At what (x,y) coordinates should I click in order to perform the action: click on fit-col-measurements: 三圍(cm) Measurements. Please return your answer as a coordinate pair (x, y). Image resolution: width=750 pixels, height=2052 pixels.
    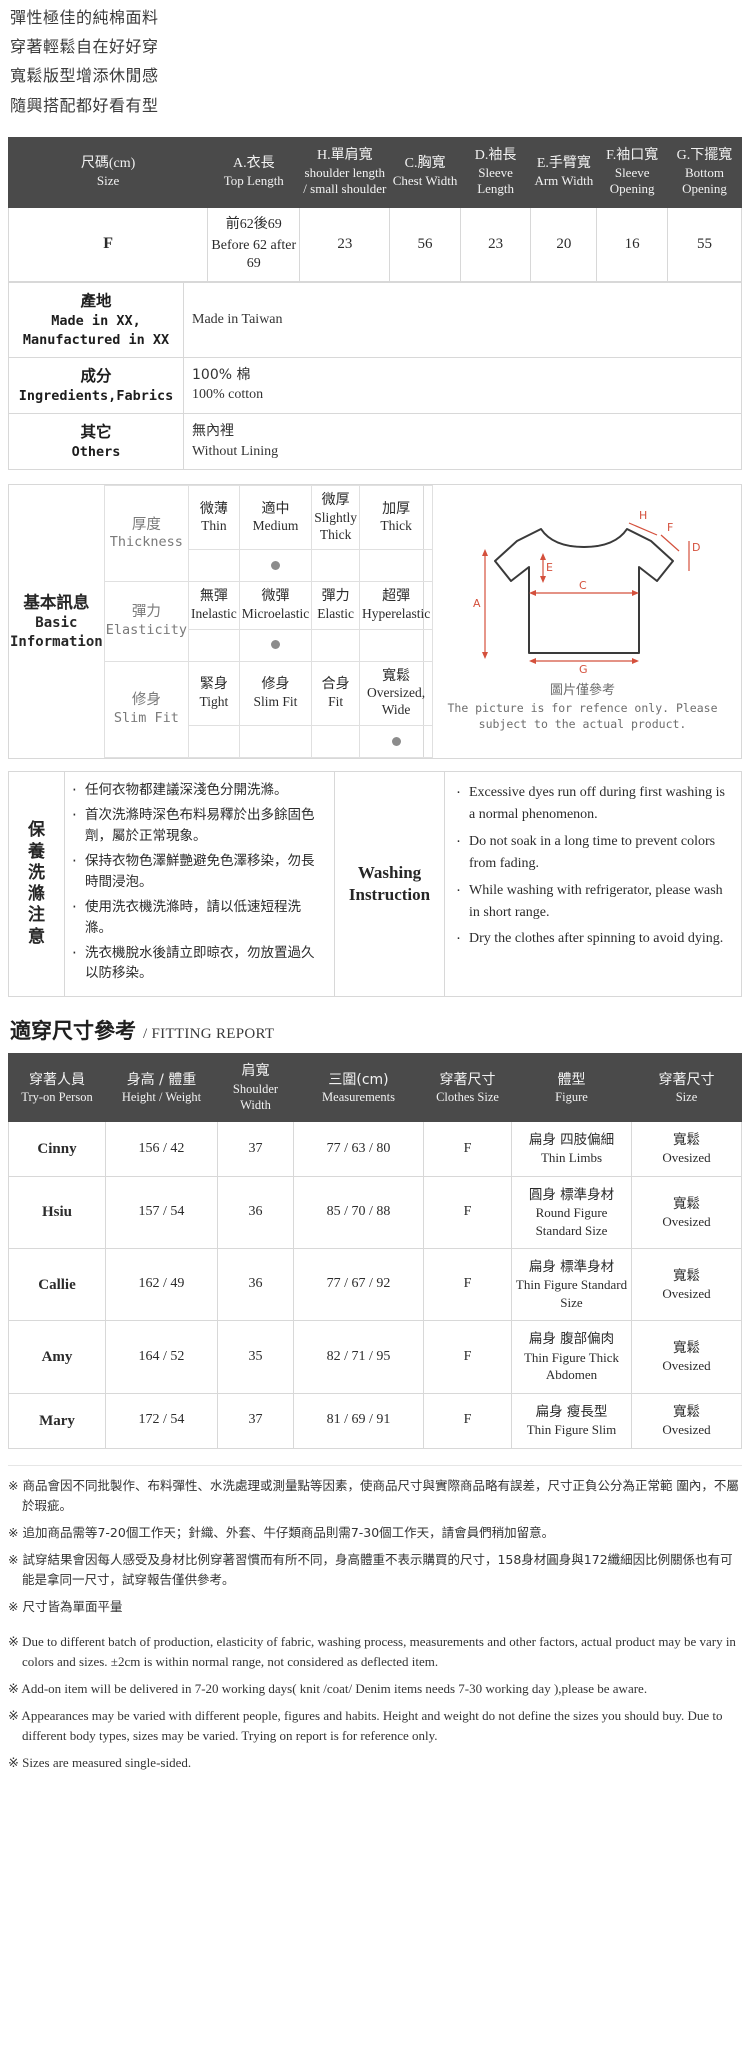
    Looking at the image, I should click on (358, 1088).